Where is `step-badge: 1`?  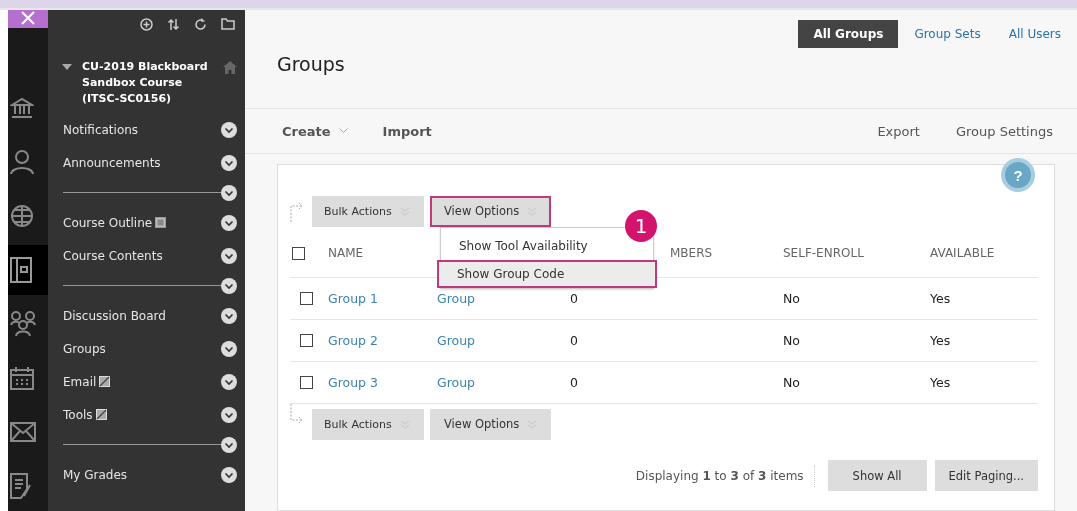 step-badge: 1 is located at coordinates (641, 226).